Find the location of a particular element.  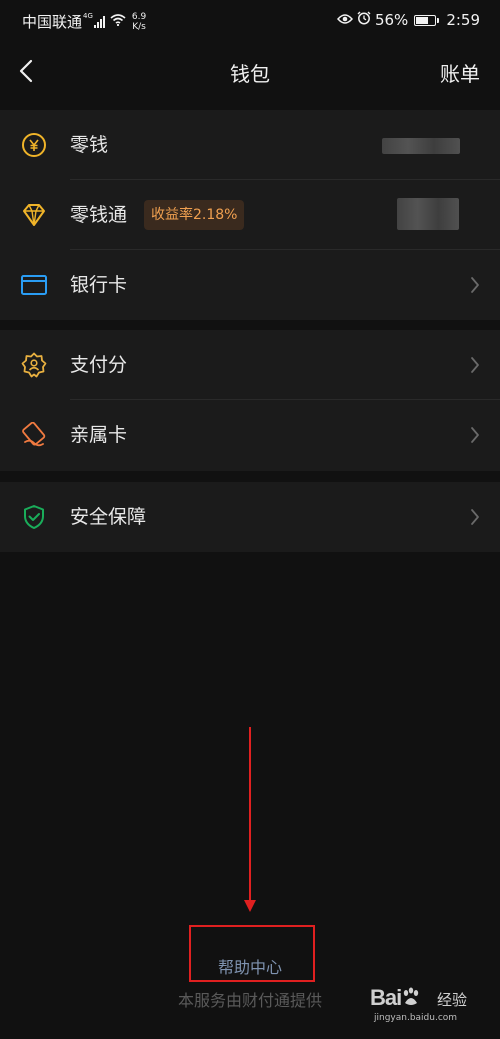

signal-icon is located at coordinates (99, 21).